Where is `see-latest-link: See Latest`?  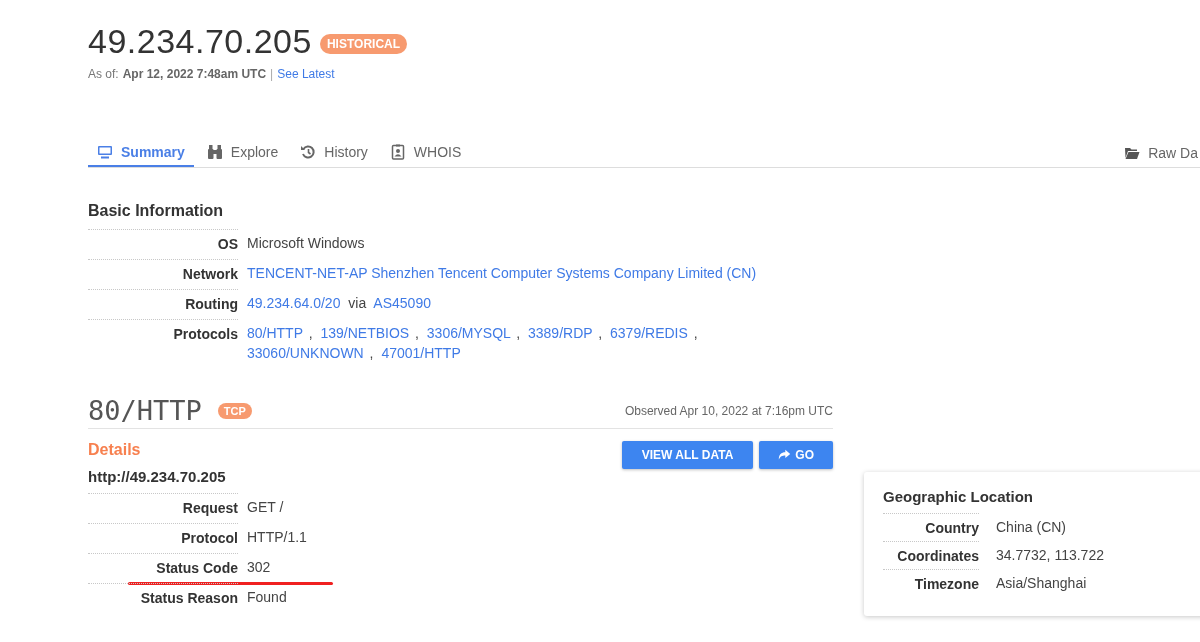 see-latest-link: See Latest is located at coordinates (306, 74).